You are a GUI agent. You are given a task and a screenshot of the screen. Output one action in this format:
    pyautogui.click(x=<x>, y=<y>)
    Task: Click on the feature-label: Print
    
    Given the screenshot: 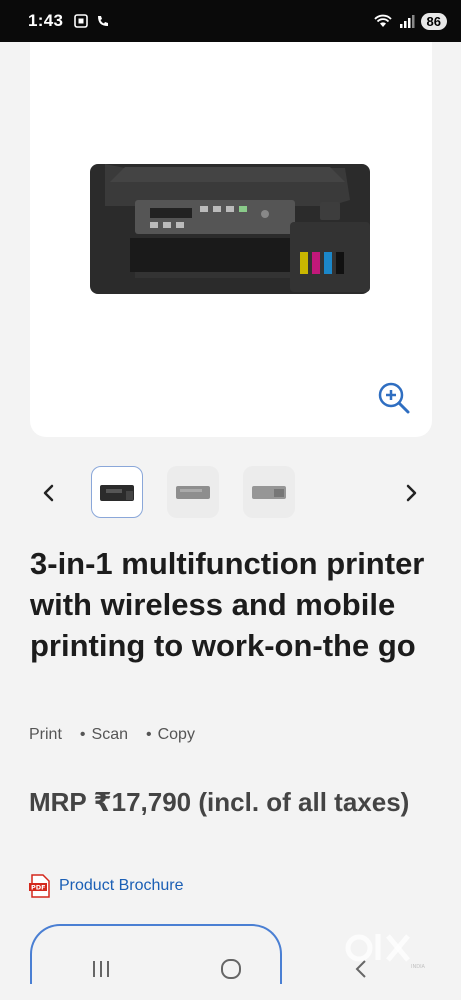 What is the action you would take?
    pyautogui.click(x=45, y=734)
    